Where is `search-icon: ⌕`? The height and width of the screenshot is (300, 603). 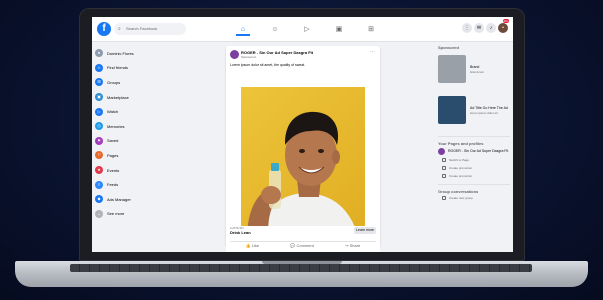
search-icon: ⌕ is located at coordinates (119, 29).